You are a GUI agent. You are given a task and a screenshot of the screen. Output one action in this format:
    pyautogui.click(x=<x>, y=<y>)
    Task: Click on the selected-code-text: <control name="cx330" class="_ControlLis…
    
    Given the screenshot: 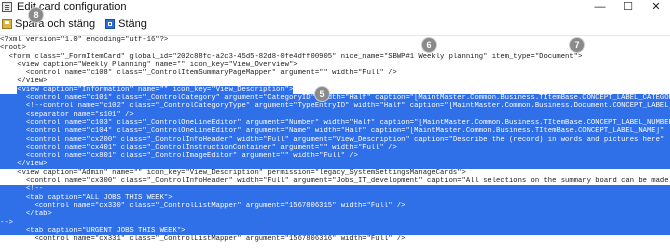 What is the action you would take?
    pyautogui.click(x=203, y=205)
    